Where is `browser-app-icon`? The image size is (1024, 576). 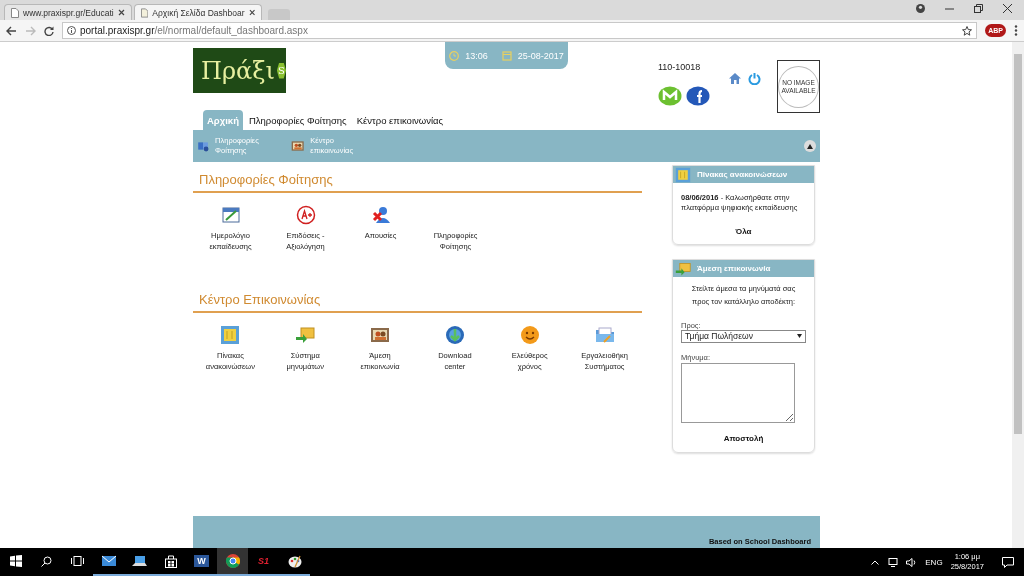 browser-app-icon is located at coordinates (232, 561).